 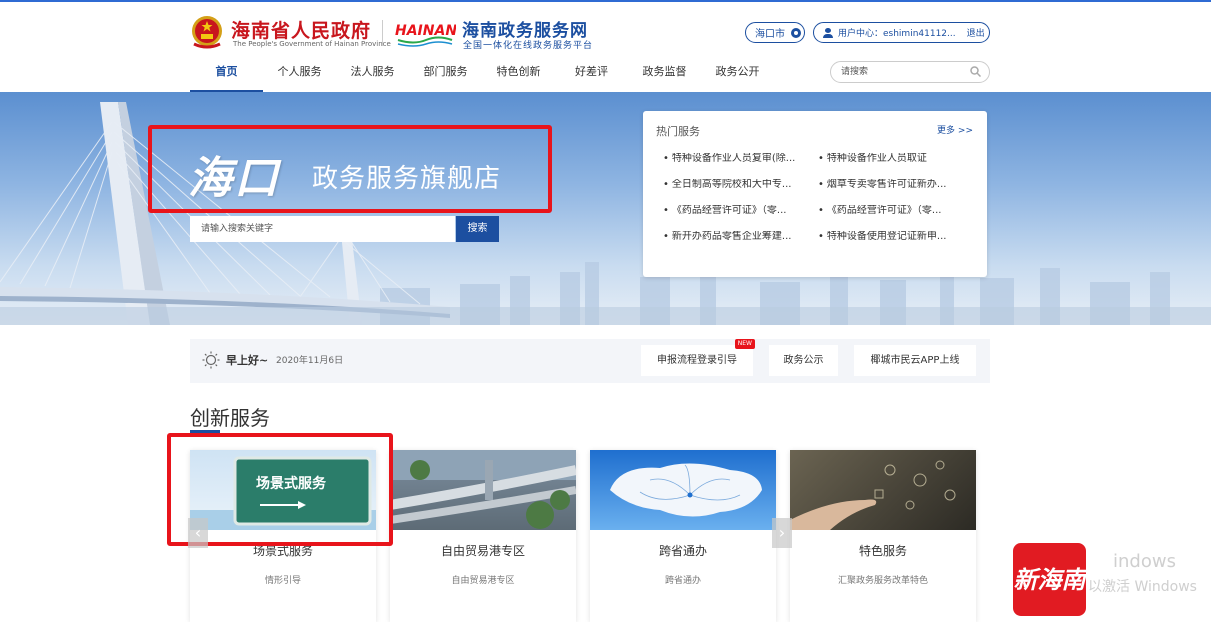 What do you see at coordinates (683, 490) in the screenshot?
I see `china-map-image` at bounding box center [683, 490].